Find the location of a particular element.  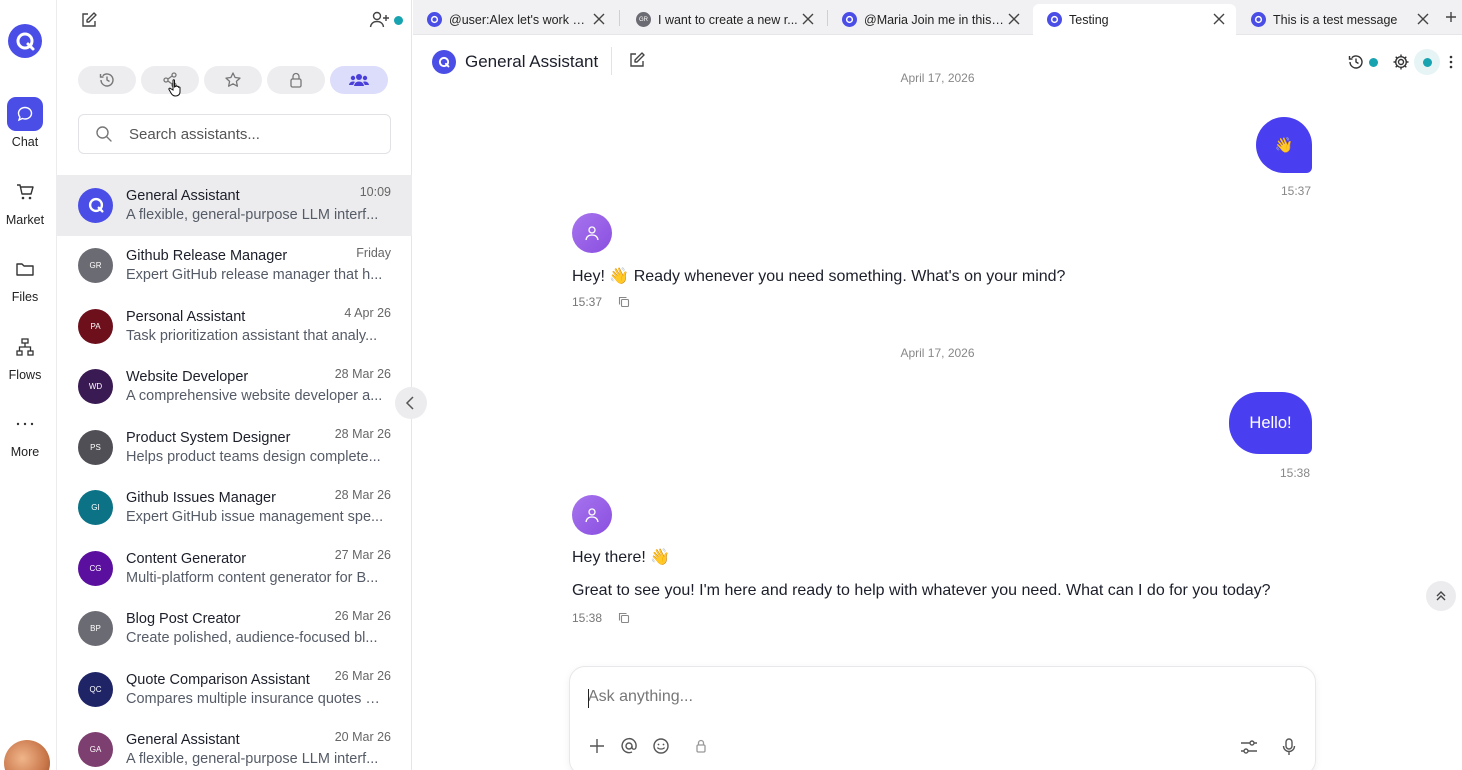

add-user-icon is located at coordinates (379, 19).